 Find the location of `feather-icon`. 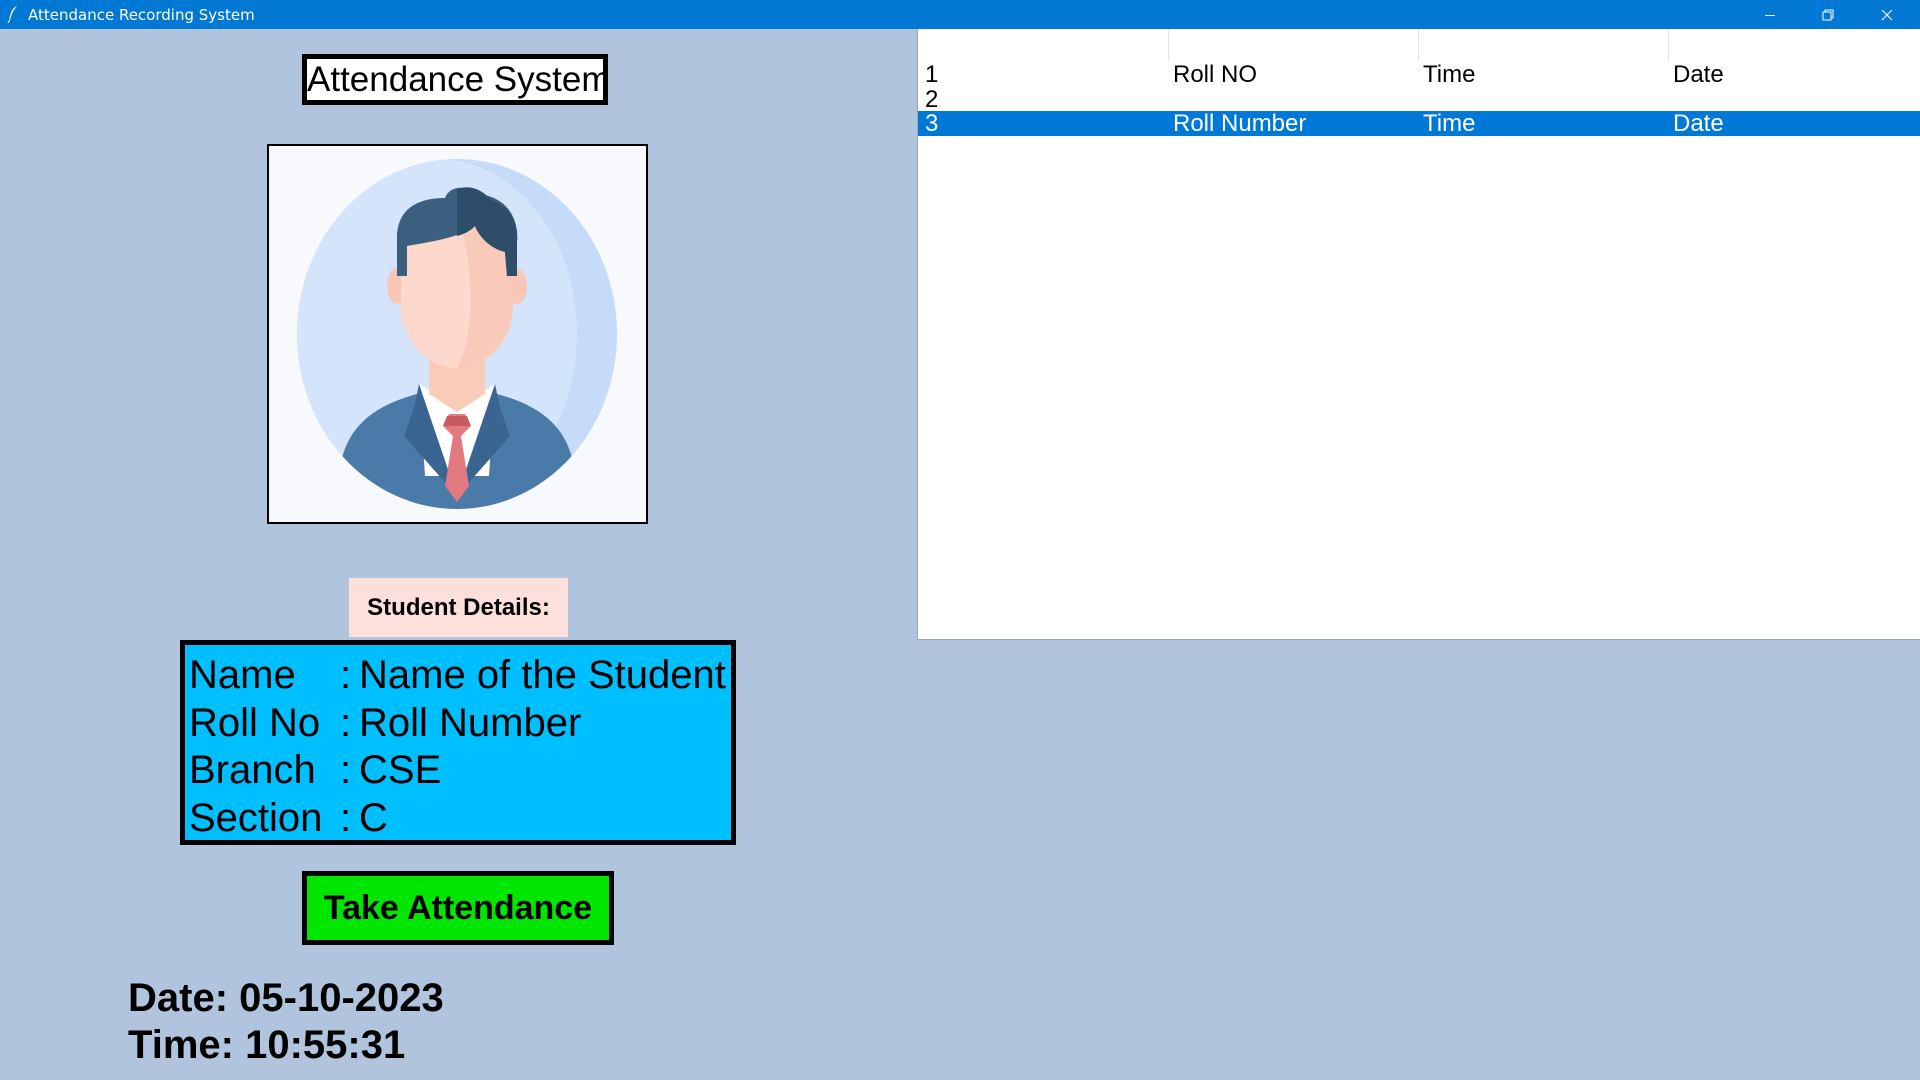

feather-icon is located at coordinates (13, 14).